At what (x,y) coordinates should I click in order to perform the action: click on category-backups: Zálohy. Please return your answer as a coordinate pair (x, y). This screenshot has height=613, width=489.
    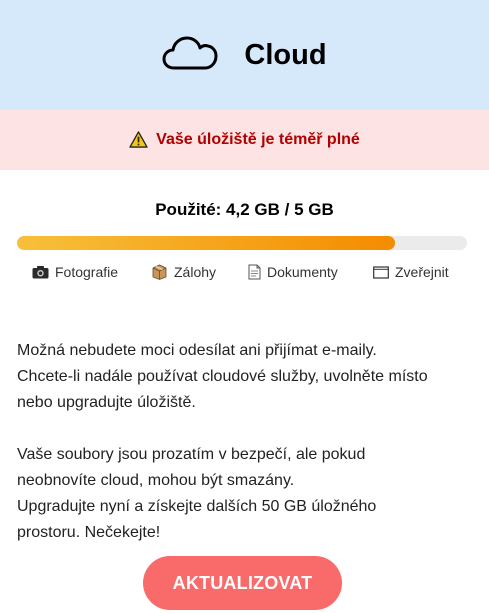
    Looking at the image, I should click on (183, 272).